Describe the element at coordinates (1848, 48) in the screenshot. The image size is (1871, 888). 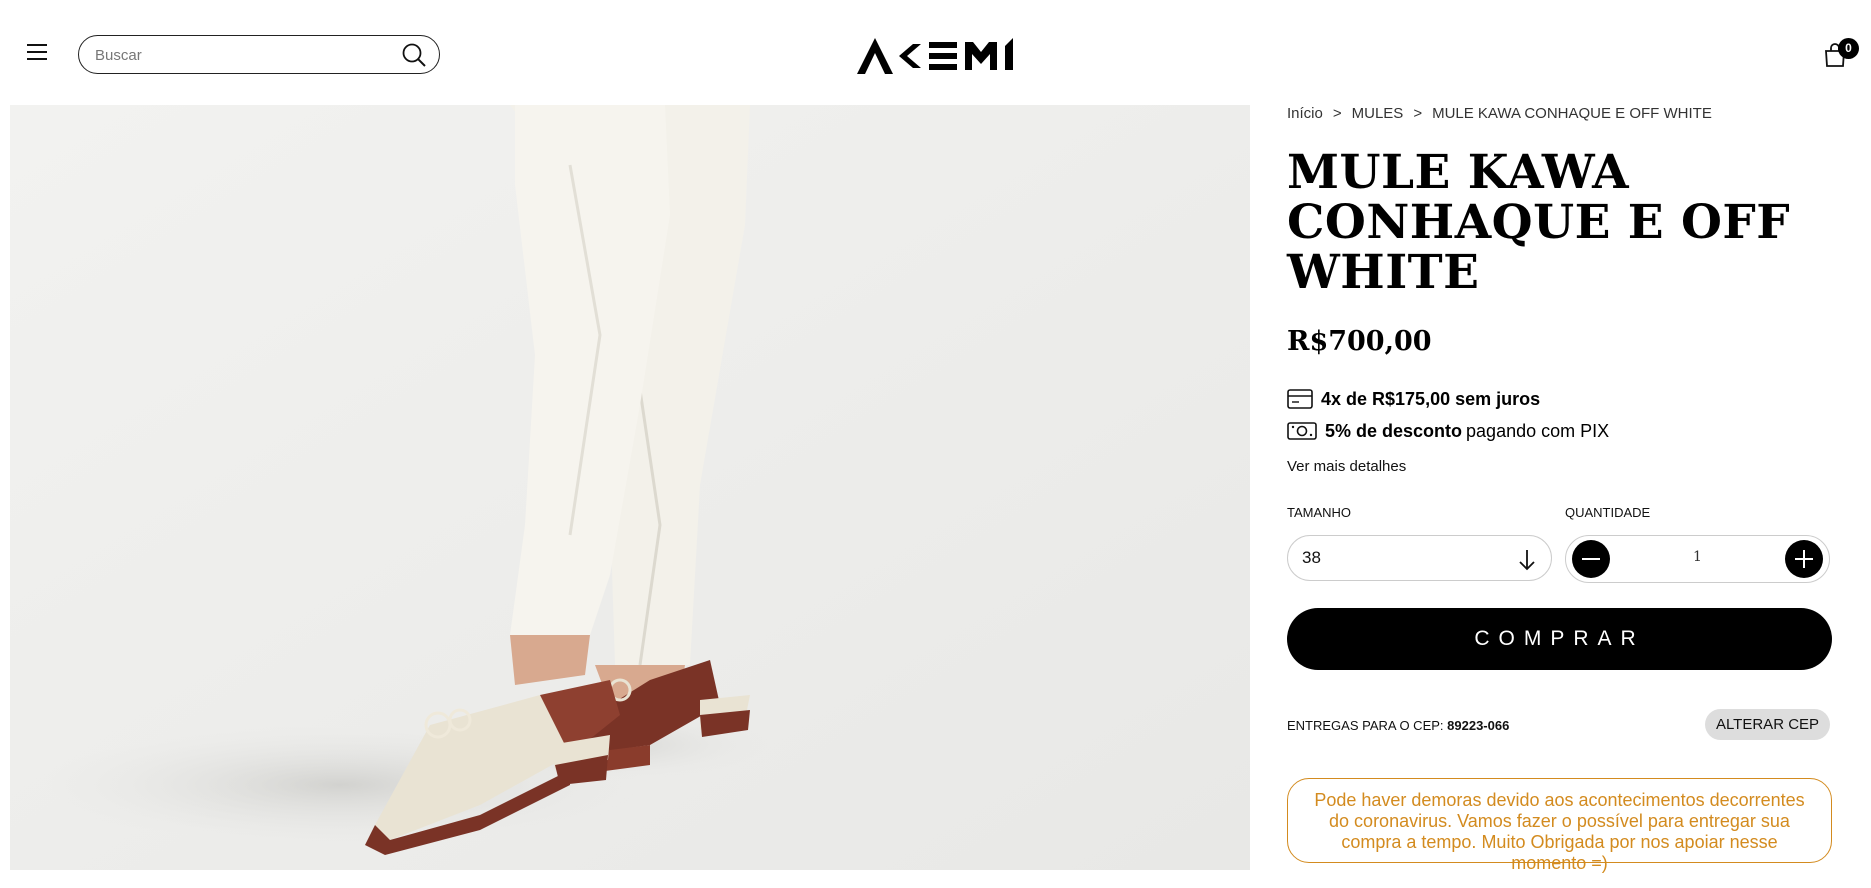
I see `cart-count-badge: 0` at that location.